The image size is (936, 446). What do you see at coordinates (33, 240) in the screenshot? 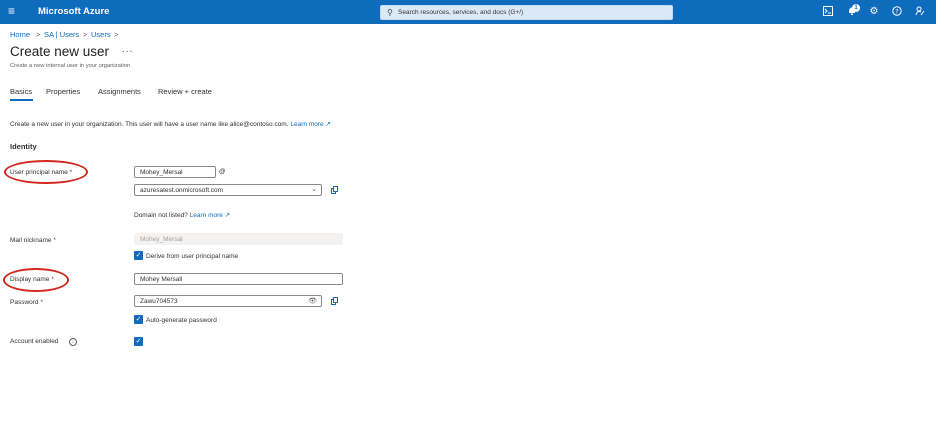
I see `mail-nickname-label: Mail nickname *` at bounding box center [33, 240].